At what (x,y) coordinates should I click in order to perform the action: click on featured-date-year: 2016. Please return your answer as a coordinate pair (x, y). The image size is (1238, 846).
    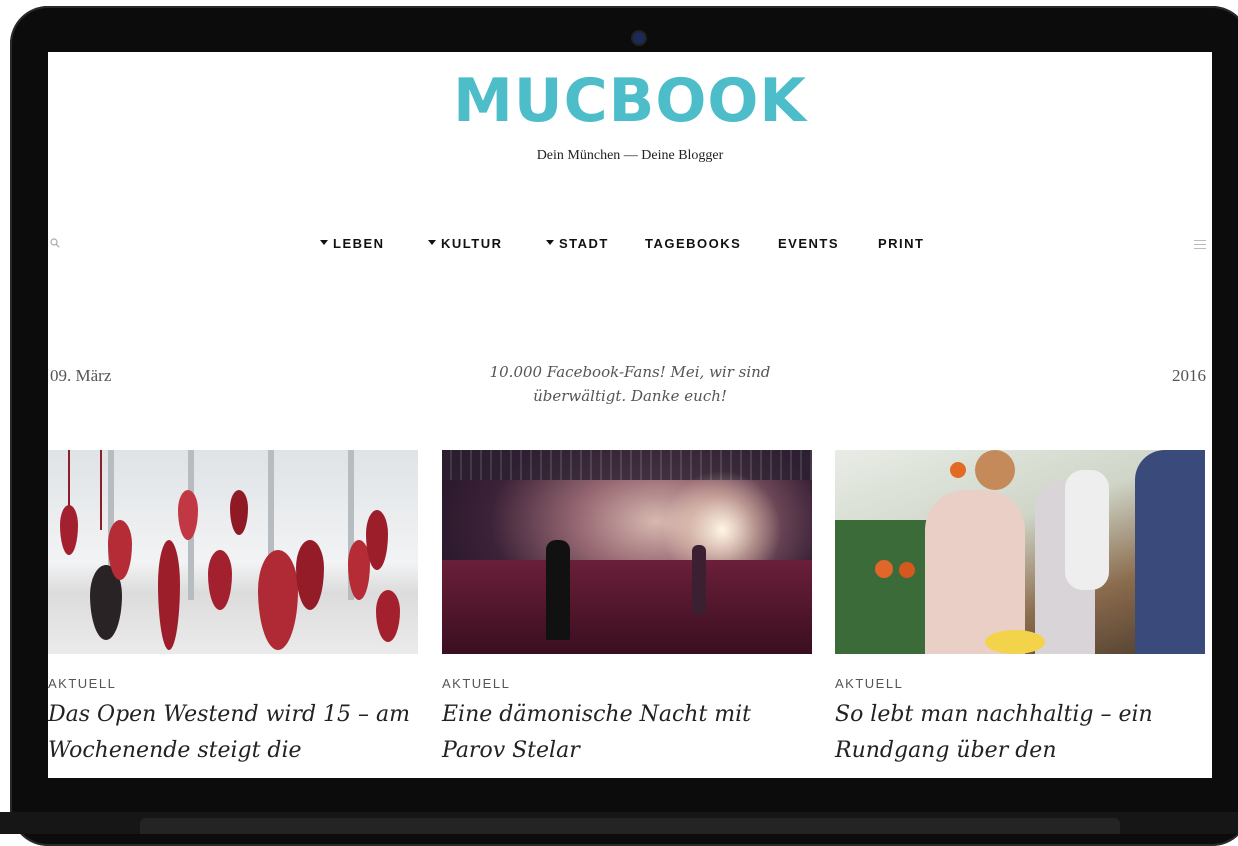
    Looking at the image, I should click on (1189, 375).